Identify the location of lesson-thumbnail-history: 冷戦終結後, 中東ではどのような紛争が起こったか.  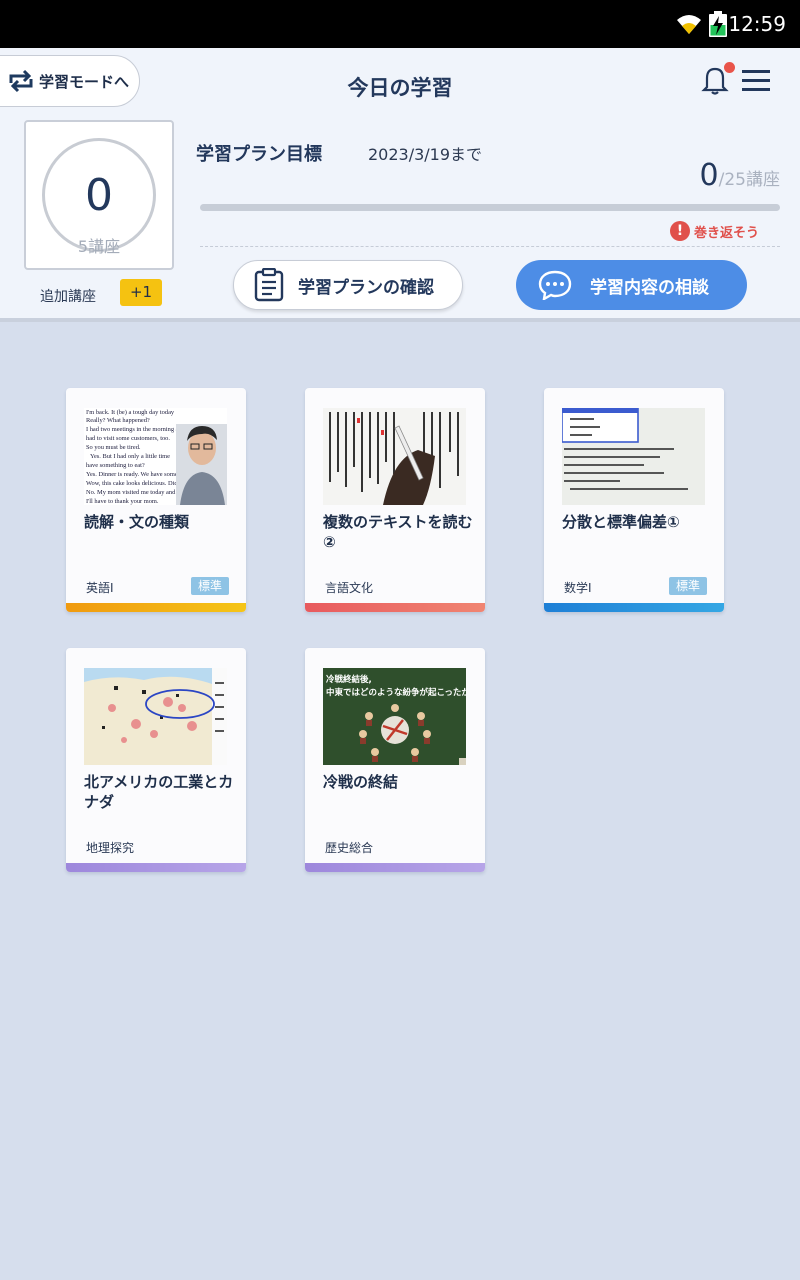
(394, 716).